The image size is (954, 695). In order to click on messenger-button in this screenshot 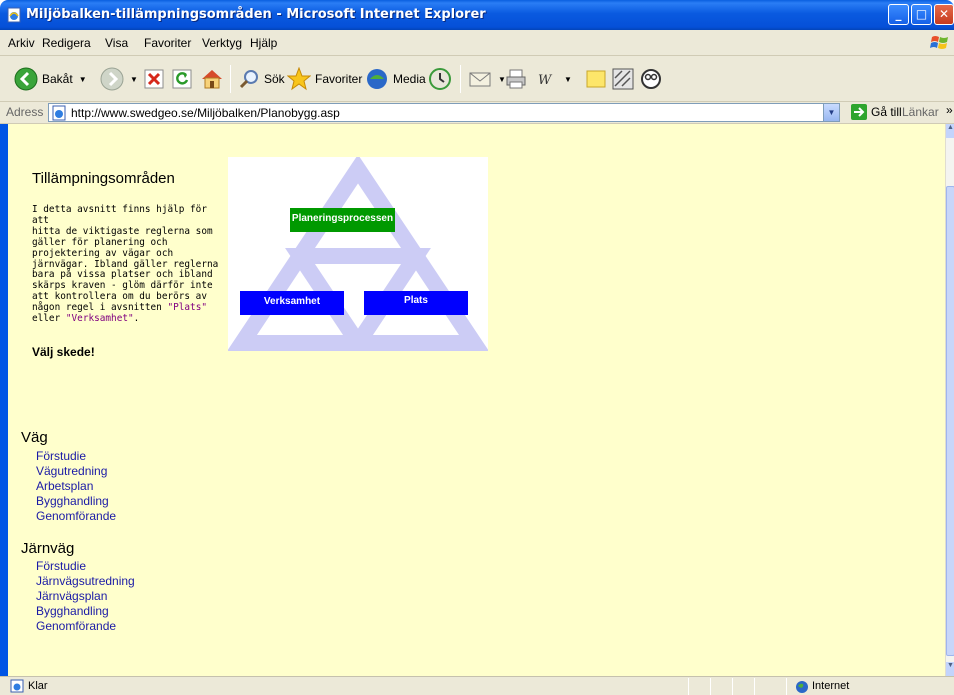, I will do `click(651, 79)`.